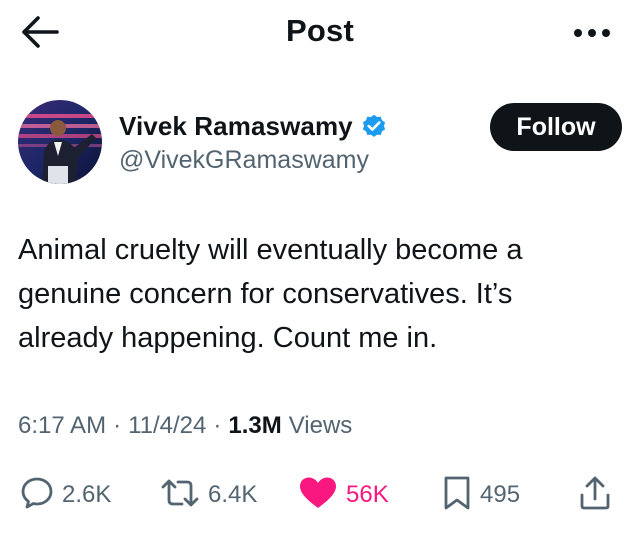  What do you see at coordinates (37, 495) in the screenshot?
I see `reply-icon` at bounding box center [37, 495].